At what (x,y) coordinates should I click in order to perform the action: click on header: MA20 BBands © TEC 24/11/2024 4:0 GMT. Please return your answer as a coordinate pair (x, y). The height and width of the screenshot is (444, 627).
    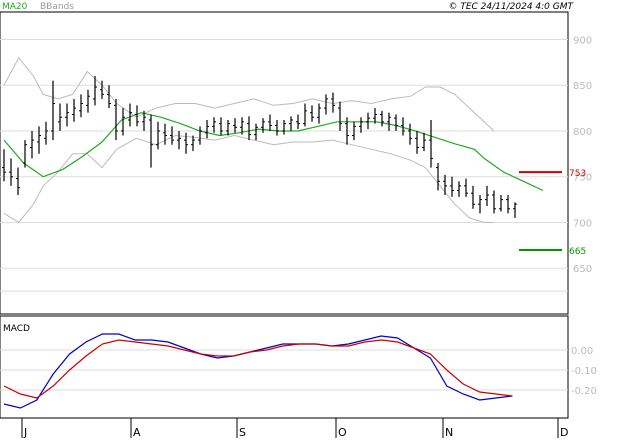
    Looking at the image, I should click on (313, 6).